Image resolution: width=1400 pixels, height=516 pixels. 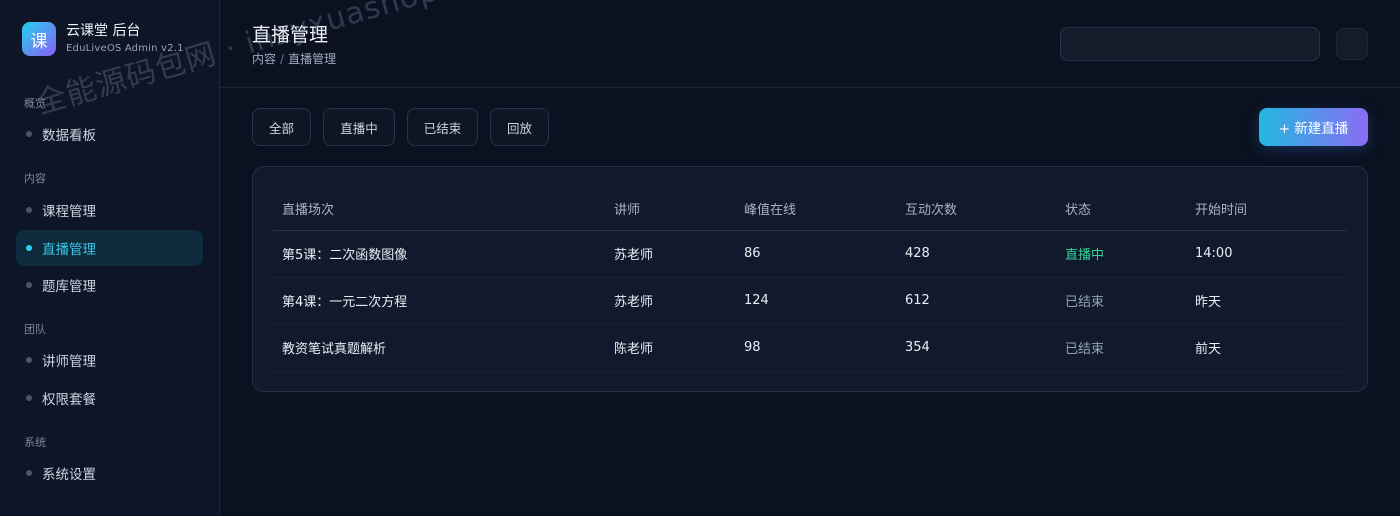 I want to click on cell-peak-online: 86, so click(x=815, y=254).